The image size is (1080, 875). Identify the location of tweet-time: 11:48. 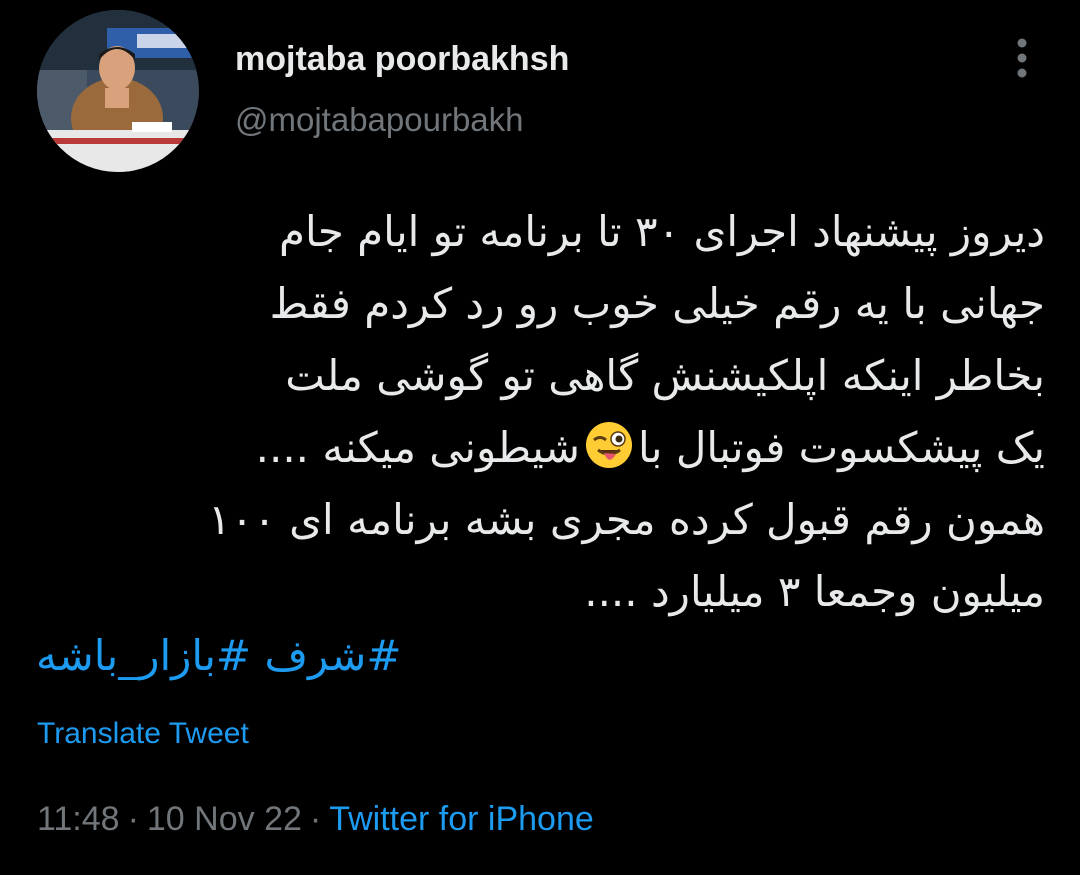
(78, 819).